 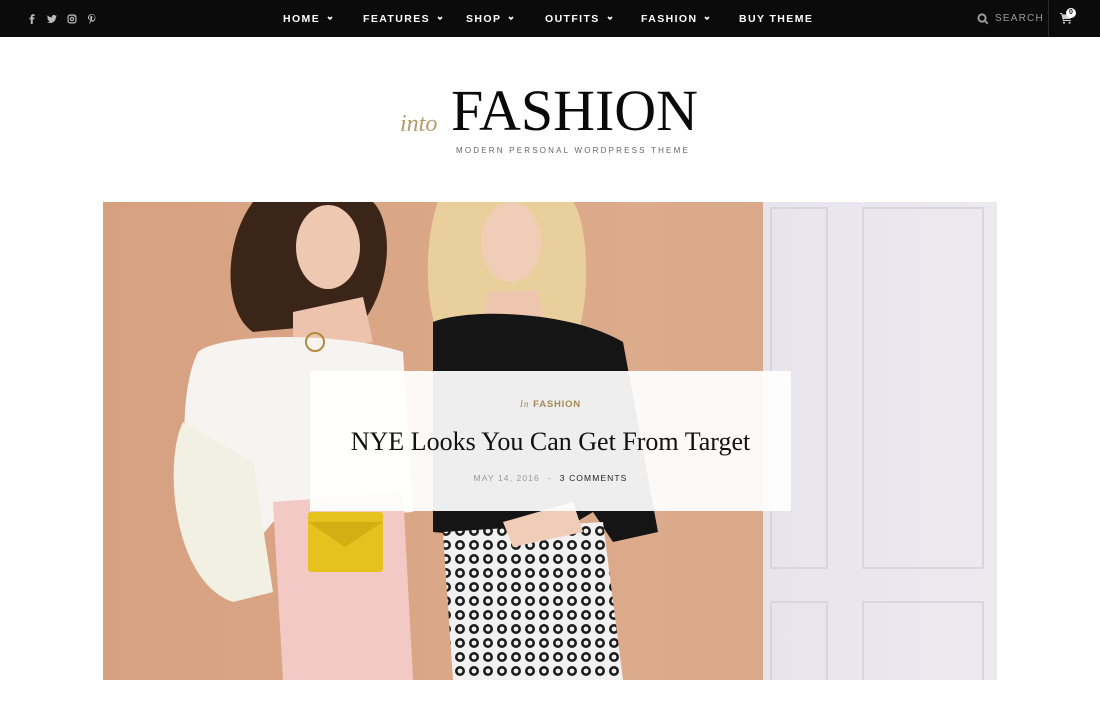 What do you see at coordinates (484, 18) in the screenshot?
I see `nav-item-label: SHOP` at bounding box center [484, 18].